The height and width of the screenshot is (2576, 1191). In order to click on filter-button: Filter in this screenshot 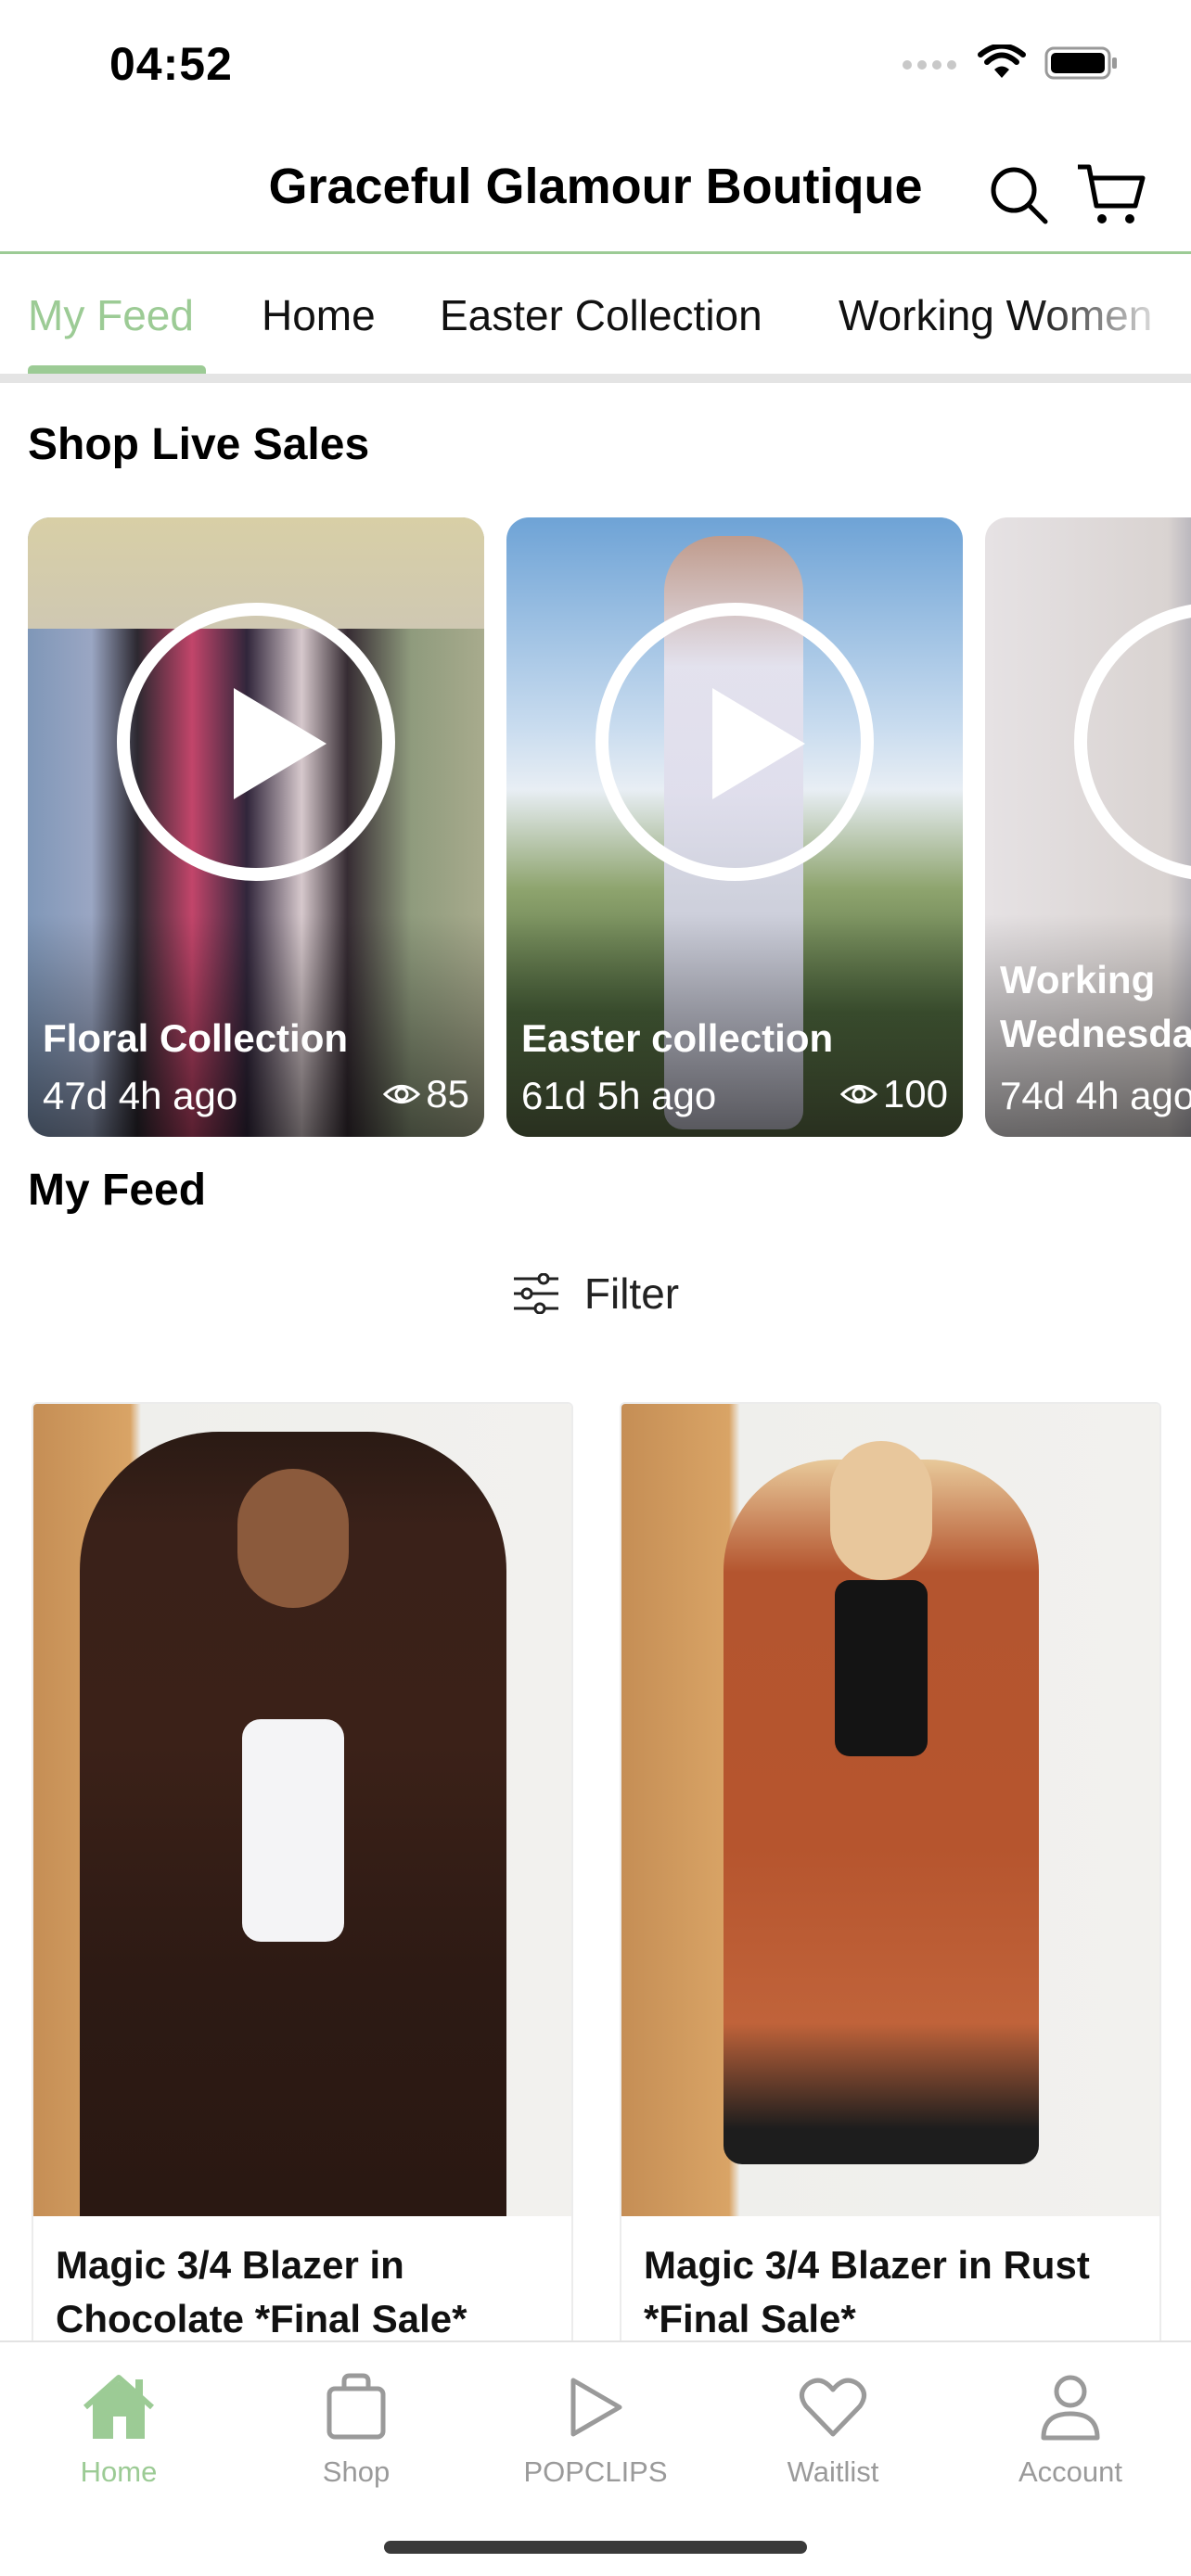, I will do `click(595, 1294)`.